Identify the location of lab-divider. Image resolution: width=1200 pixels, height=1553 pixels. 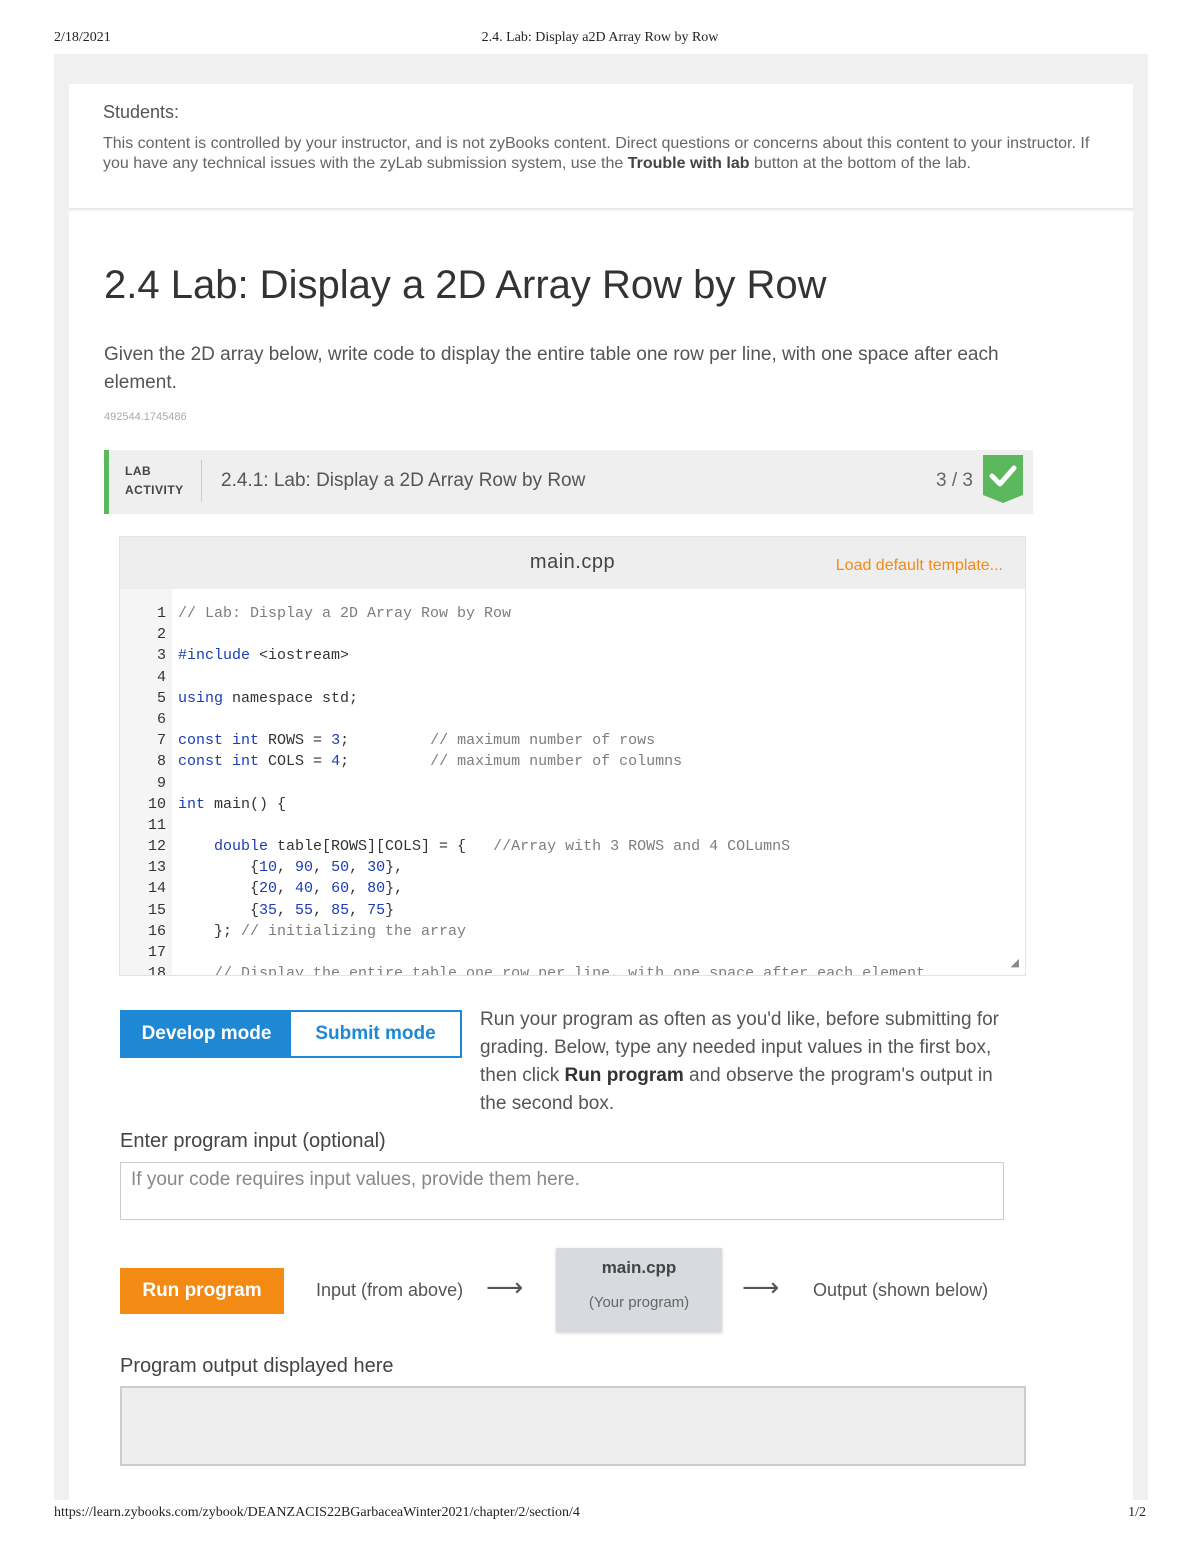
(201, 481).